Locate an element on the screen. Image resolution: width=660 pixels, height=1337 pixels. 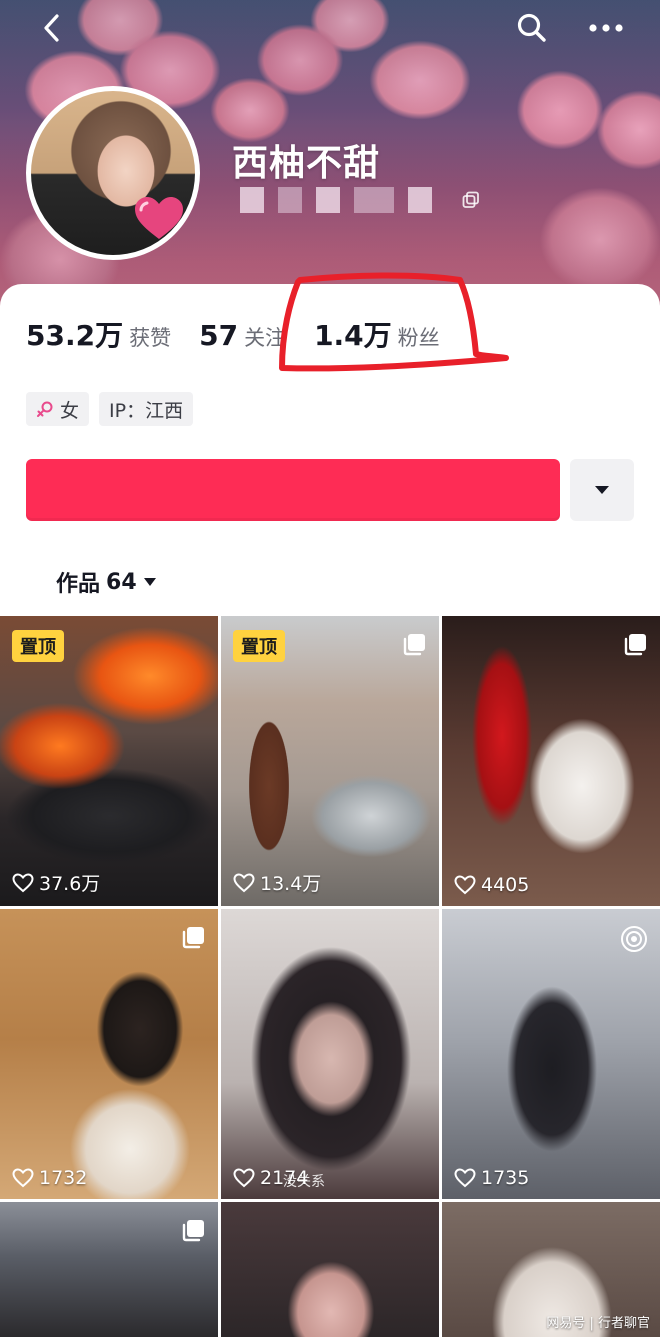
tags-row: 女 IP：江西 is located at coordinates (110, 409).